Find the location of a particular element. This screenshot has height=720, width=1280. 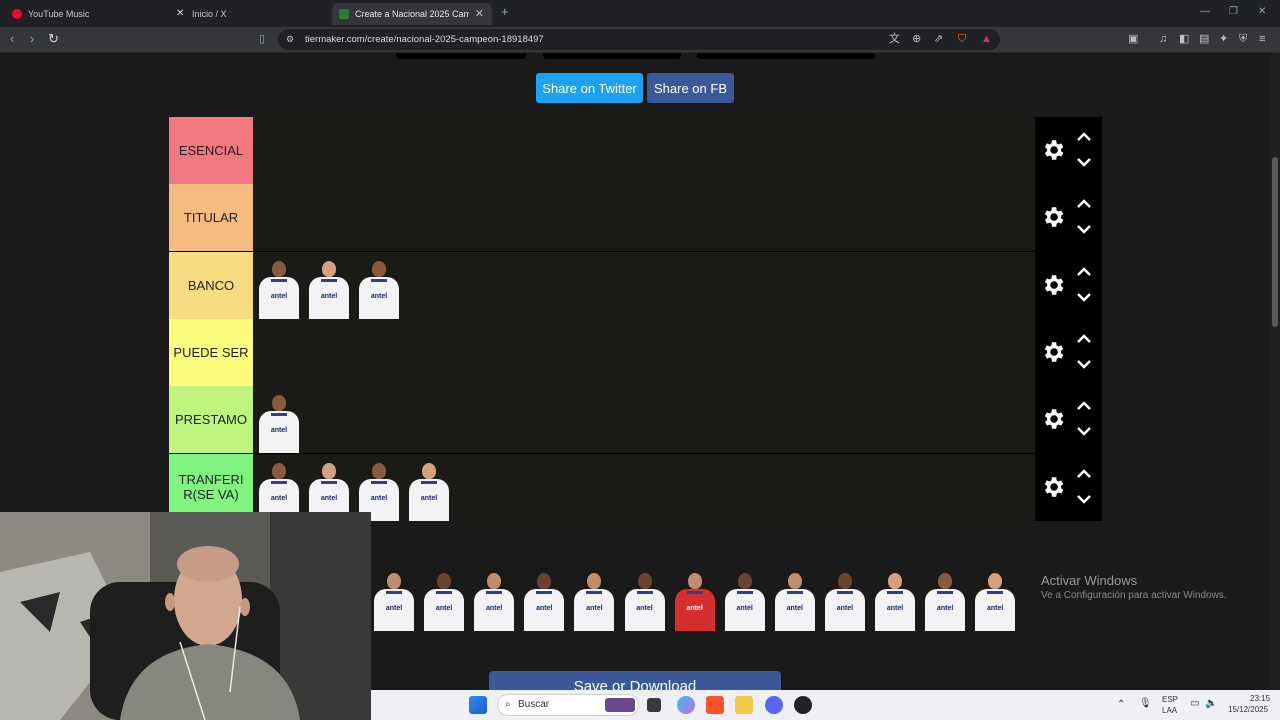

copilot-icon is located at coordinates (686, 705).